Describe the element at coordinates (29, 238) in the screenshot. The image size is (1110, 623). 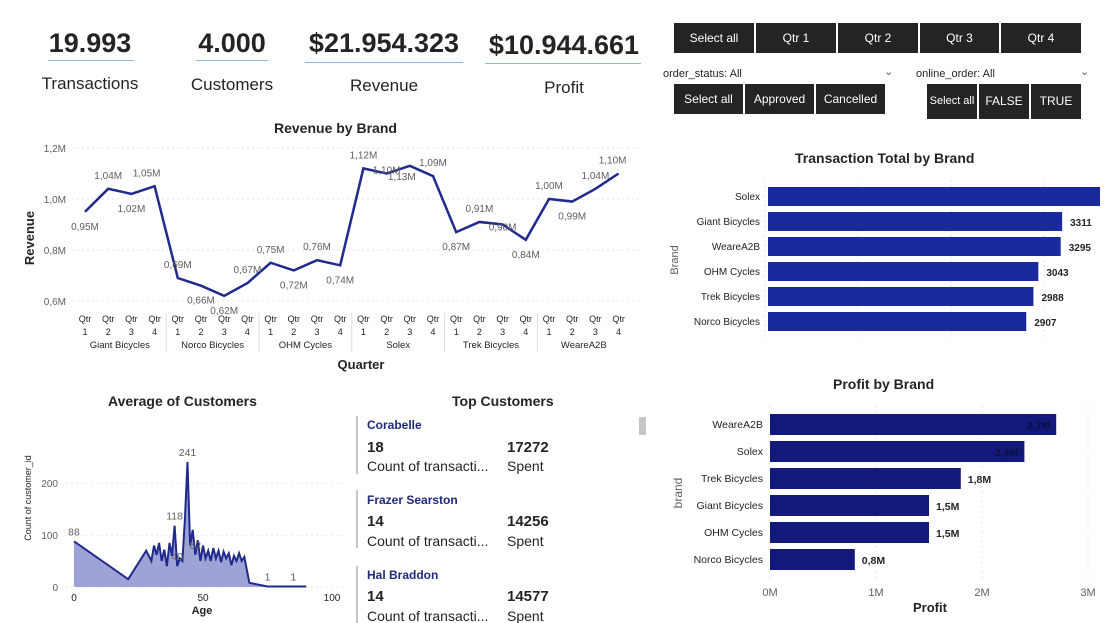
I see `revenue-y-axis-label: Revenue` at that location.